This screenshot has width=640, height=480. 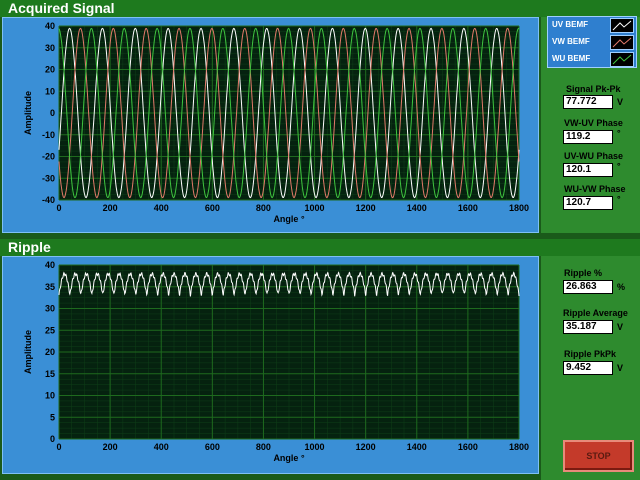 I want to click on legend-swatch-uv, so click(x=622, y=25).